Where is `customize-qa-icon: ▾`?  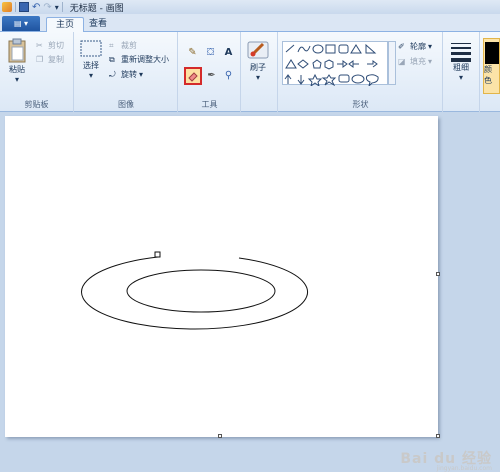
customize-qa-icon: ▾ is located at coordinates (57, 7).